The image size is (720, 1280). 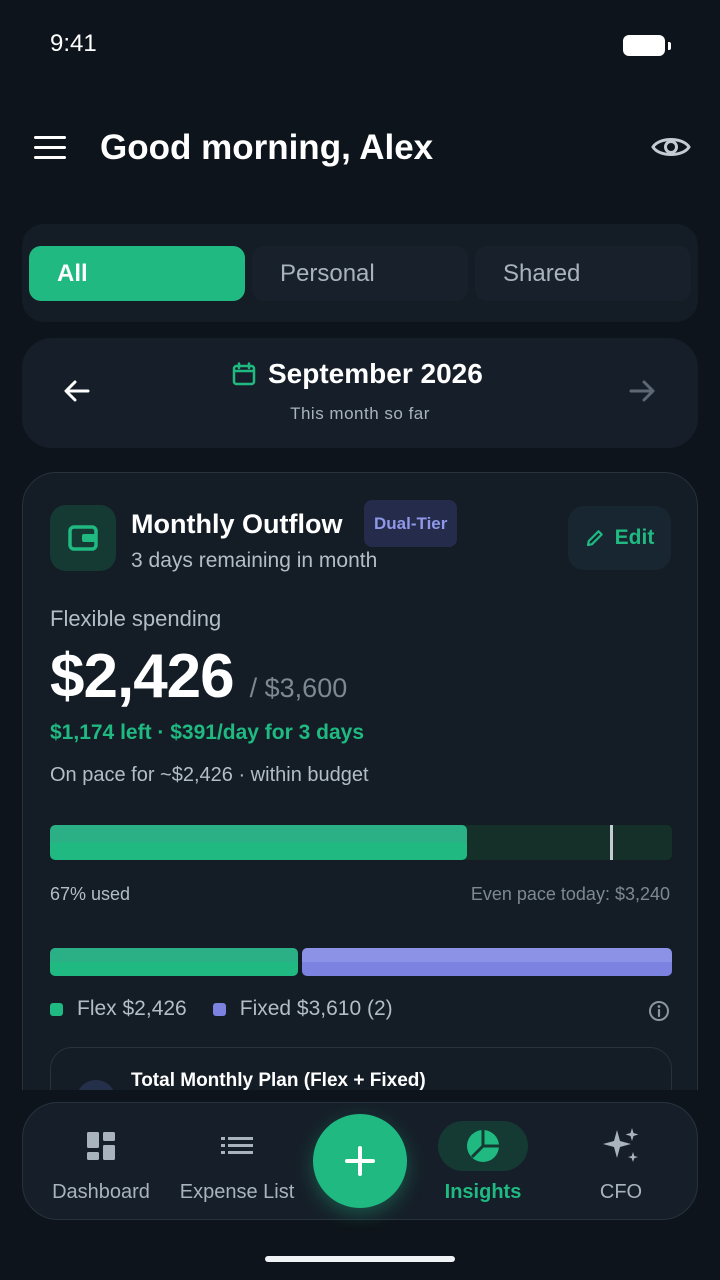 What do you see at coordinates (244, 374) in the screenshot?
I see `calendar-icon` at bounding box center [244, 374].